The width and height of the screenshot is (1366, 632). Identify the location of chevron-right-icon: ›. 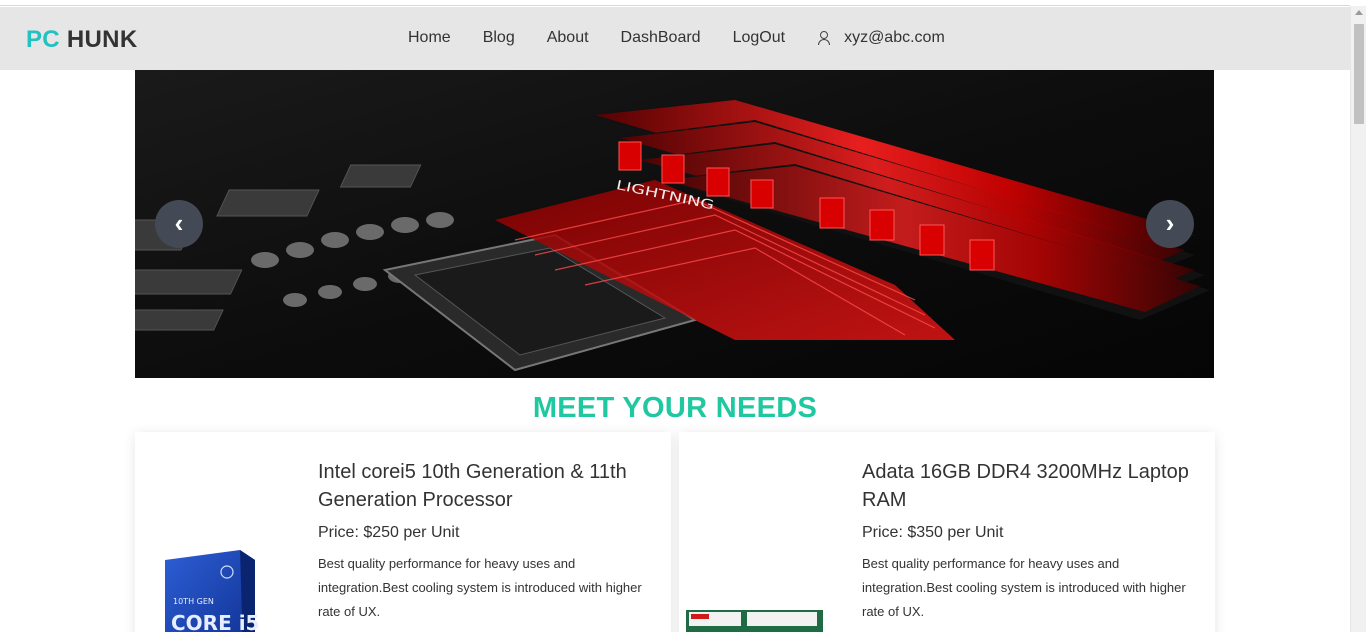
(1170, 223).